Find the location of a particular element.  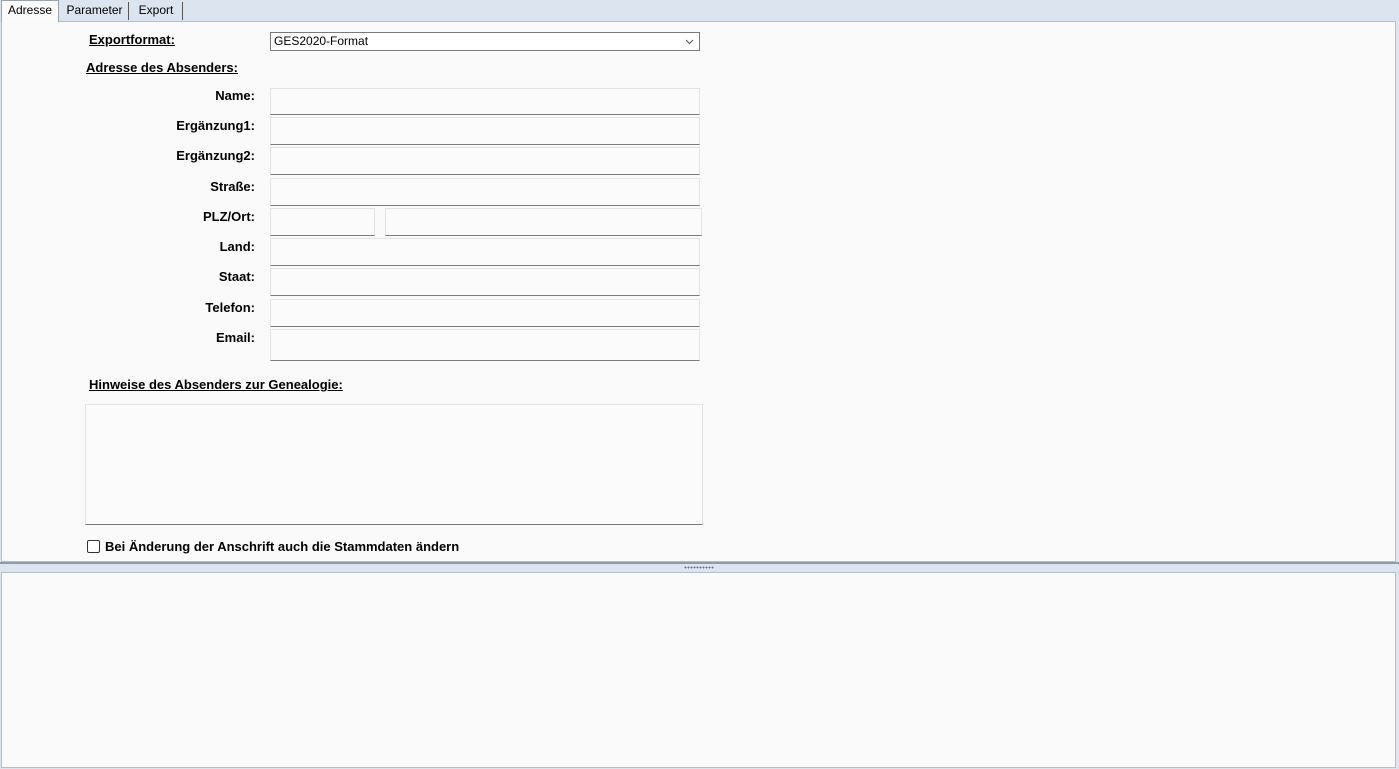

name-label: Name: is located at coordinates (235, 95).